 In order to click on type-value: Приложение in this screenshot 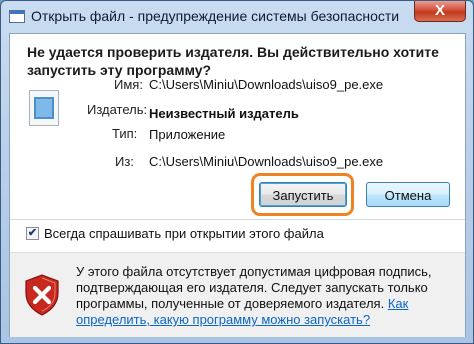, I will do `click(187, 134)`.